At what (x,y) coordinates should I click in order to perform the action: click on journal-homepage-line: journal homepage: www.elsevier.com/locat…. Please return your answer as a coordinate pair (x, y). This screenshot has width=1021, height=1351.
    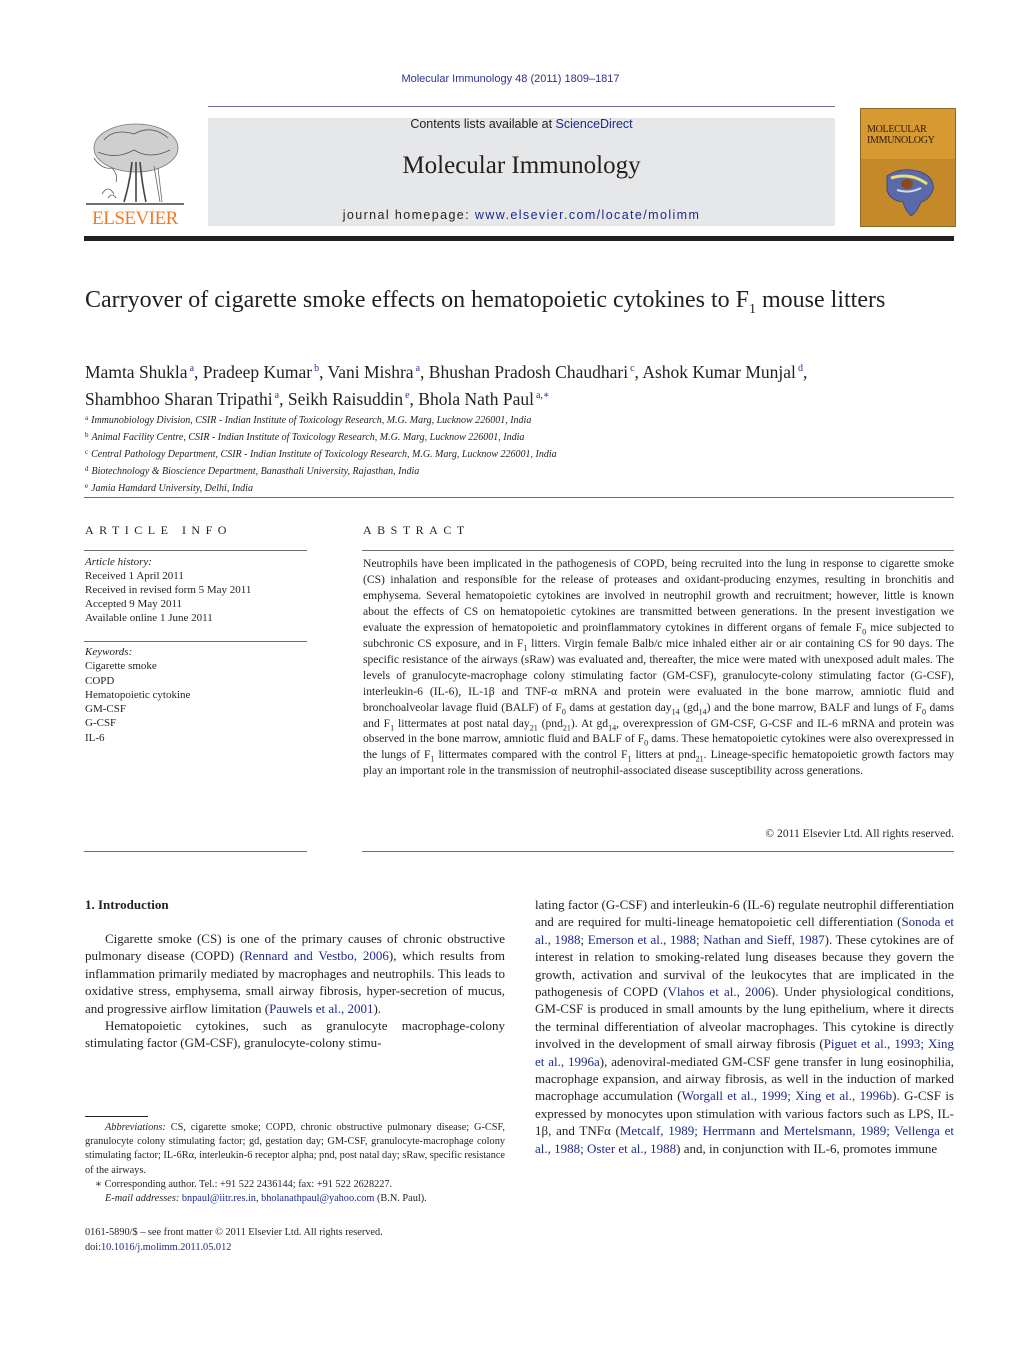
    Looking at the image, I should click on (521, 215).